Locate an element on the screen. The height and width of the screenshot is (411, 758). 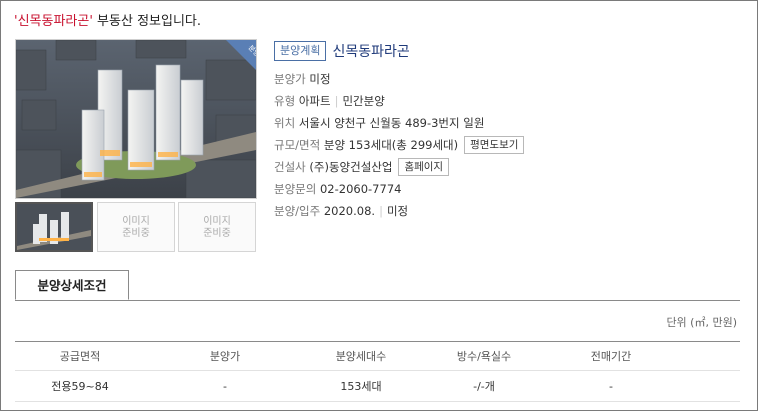
scale-row: 규모/면적 분양 153세대(총 299세대) 평면도보기 is located at coordinates (509, 146).